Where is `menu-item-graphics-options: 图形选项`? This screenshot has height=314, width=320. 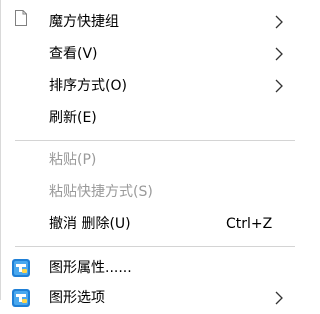
menu-item-graphics-options: 图形选项 is located at coordinates (151, 298).